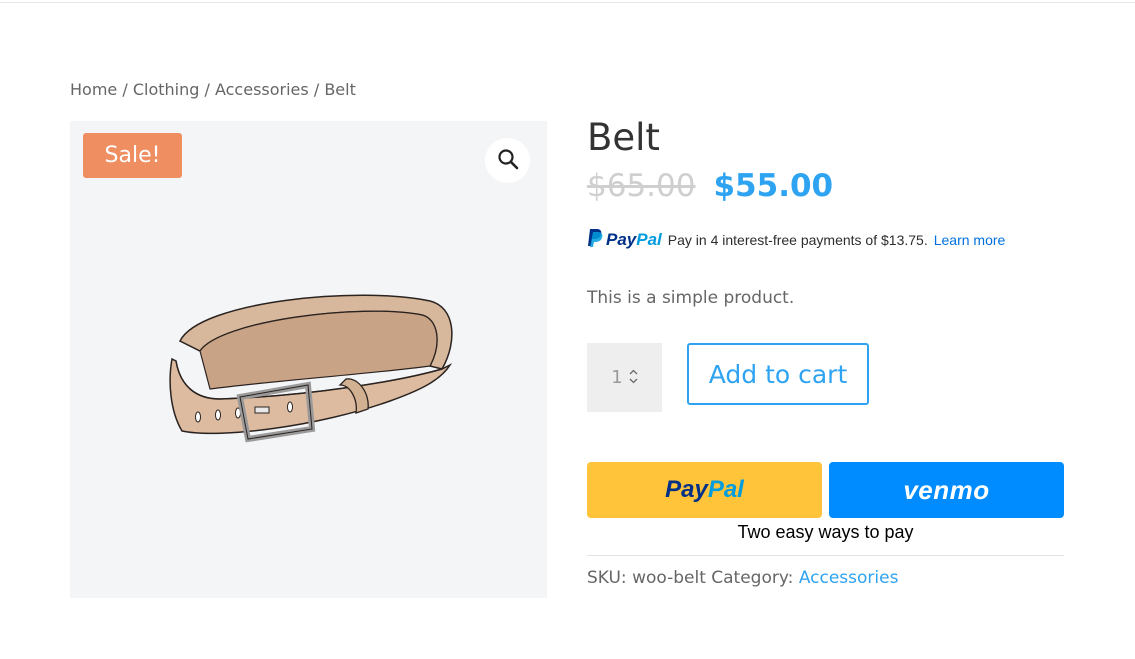 This screenshot has height=659, width=1135. Describe the element at coordinates (132, 155) in the screenshot. I see `sale-badge: Sale!` at that location.